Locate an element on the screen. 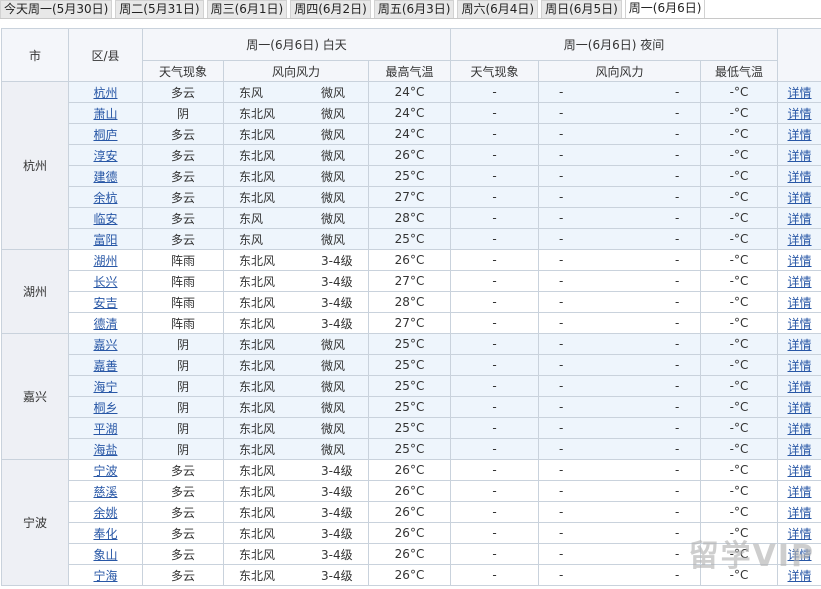  date-tab: 周六(6月4日) is located at coordinates (498, 9).